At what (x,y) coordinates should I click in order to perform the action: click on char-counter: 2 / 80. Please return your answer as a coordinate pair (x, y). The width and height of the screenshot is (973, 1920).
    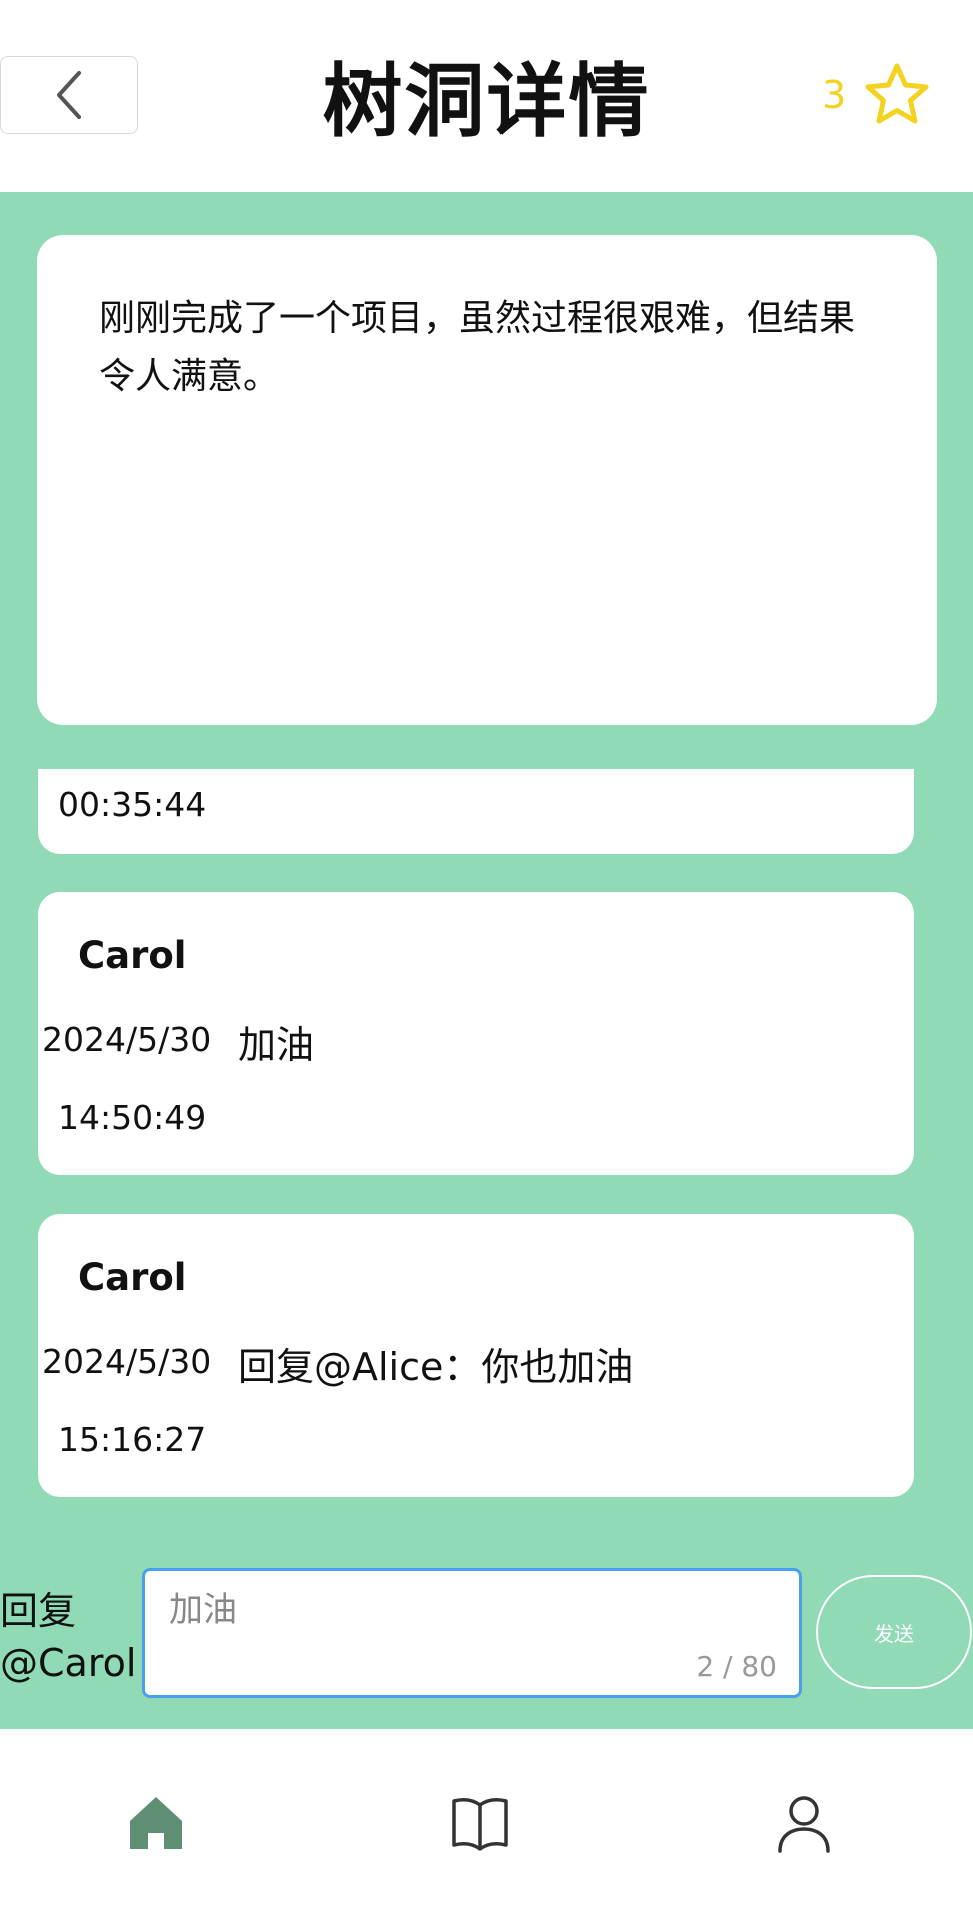
    Looking at the image, I should click on (736, 1666).